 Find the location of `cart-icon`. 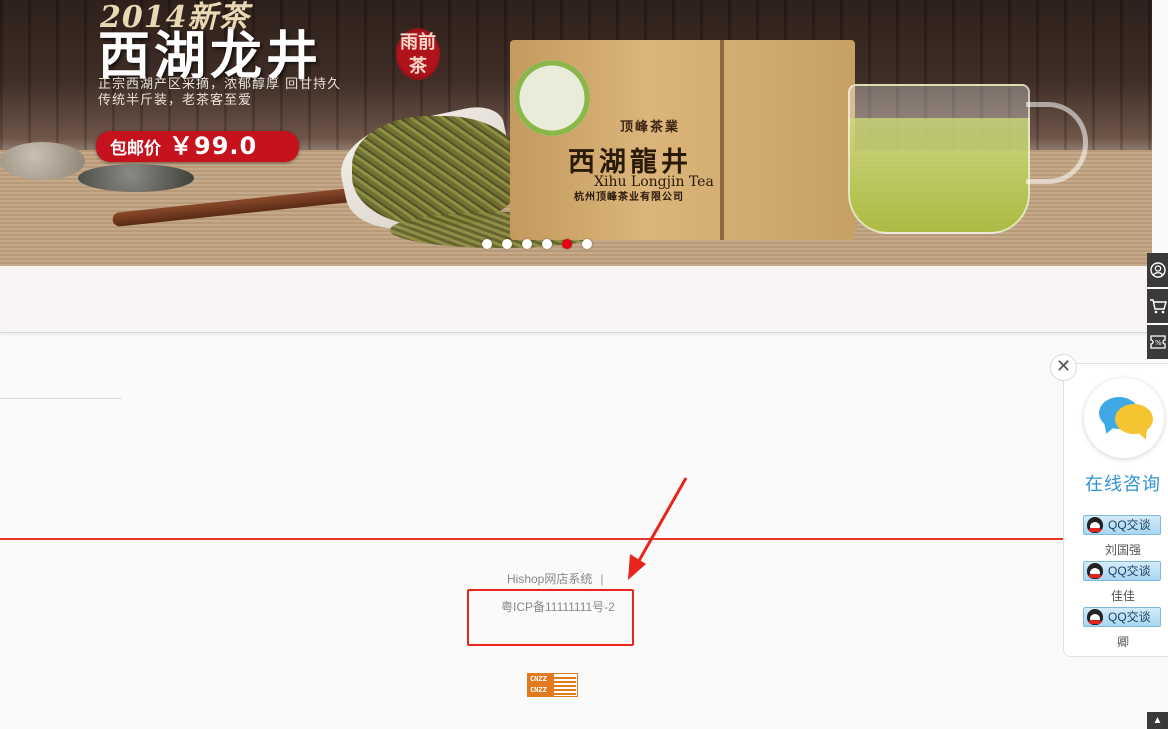

cart-icon is located at coordinates (1157, 306).